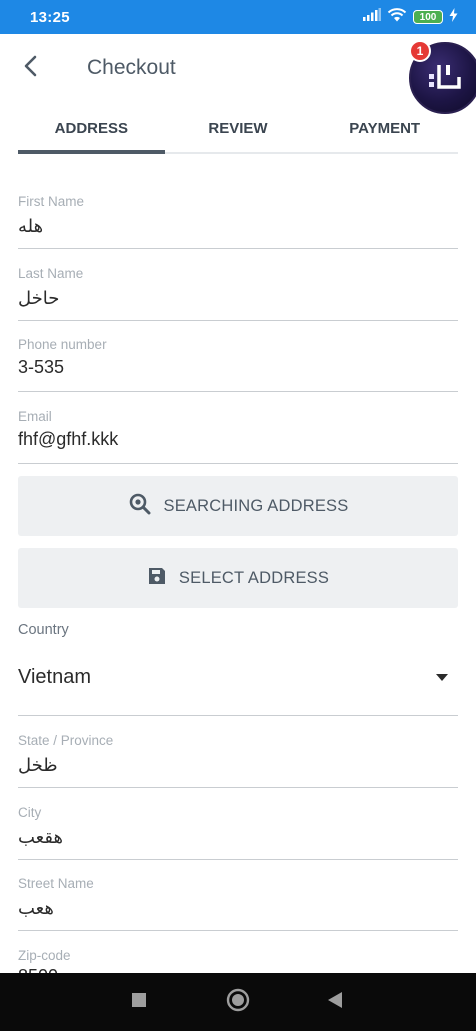 The width and height of the screenshot is (476, 1031). I want to click on state-value: ظخل, so click(38, 765).